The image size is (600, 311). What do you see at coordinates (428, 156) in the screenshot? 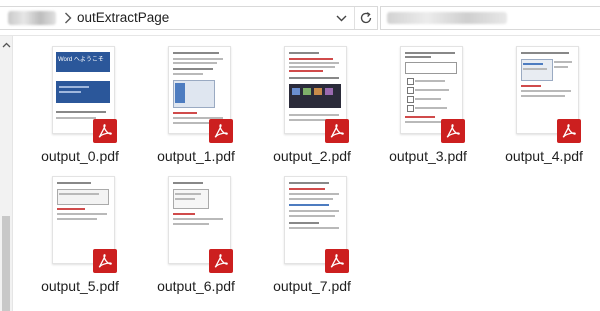
I see `file-name: output_3.pdf` at bounding box center [428, 156].